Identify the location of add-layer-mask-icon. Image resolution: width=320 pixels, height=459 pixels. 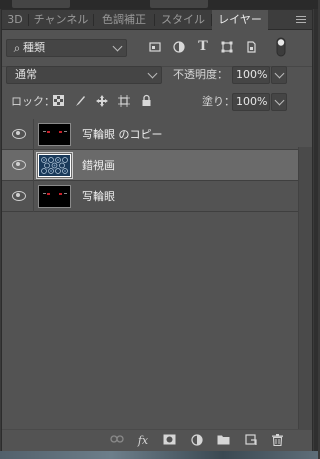
(169, 441).